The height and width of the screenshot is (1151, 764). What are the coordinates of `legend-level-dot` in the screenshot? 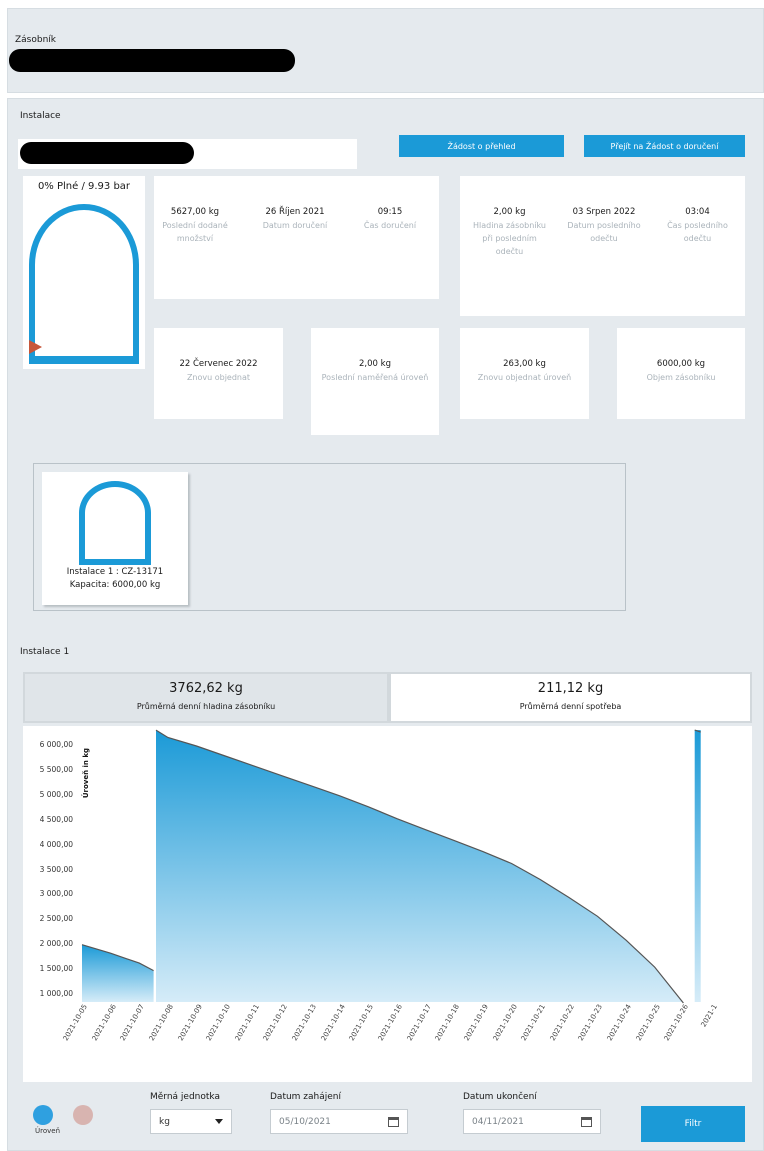 It's located at (43, 1115).